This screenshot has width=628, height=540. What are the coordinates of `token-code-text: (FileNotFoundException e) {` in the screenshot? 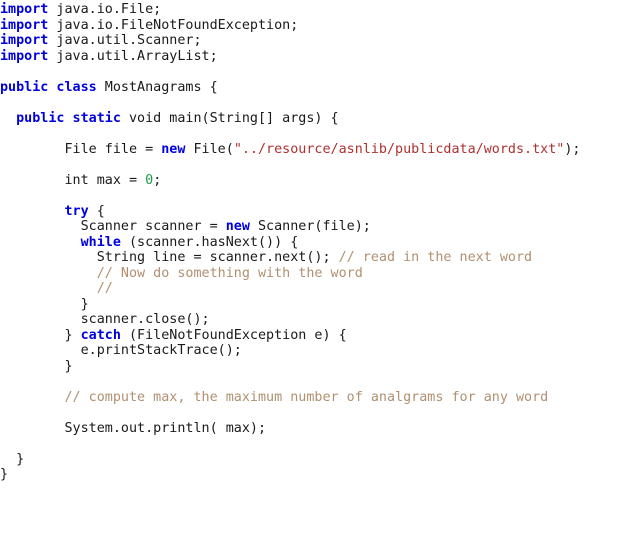 It's located at (233, 335).